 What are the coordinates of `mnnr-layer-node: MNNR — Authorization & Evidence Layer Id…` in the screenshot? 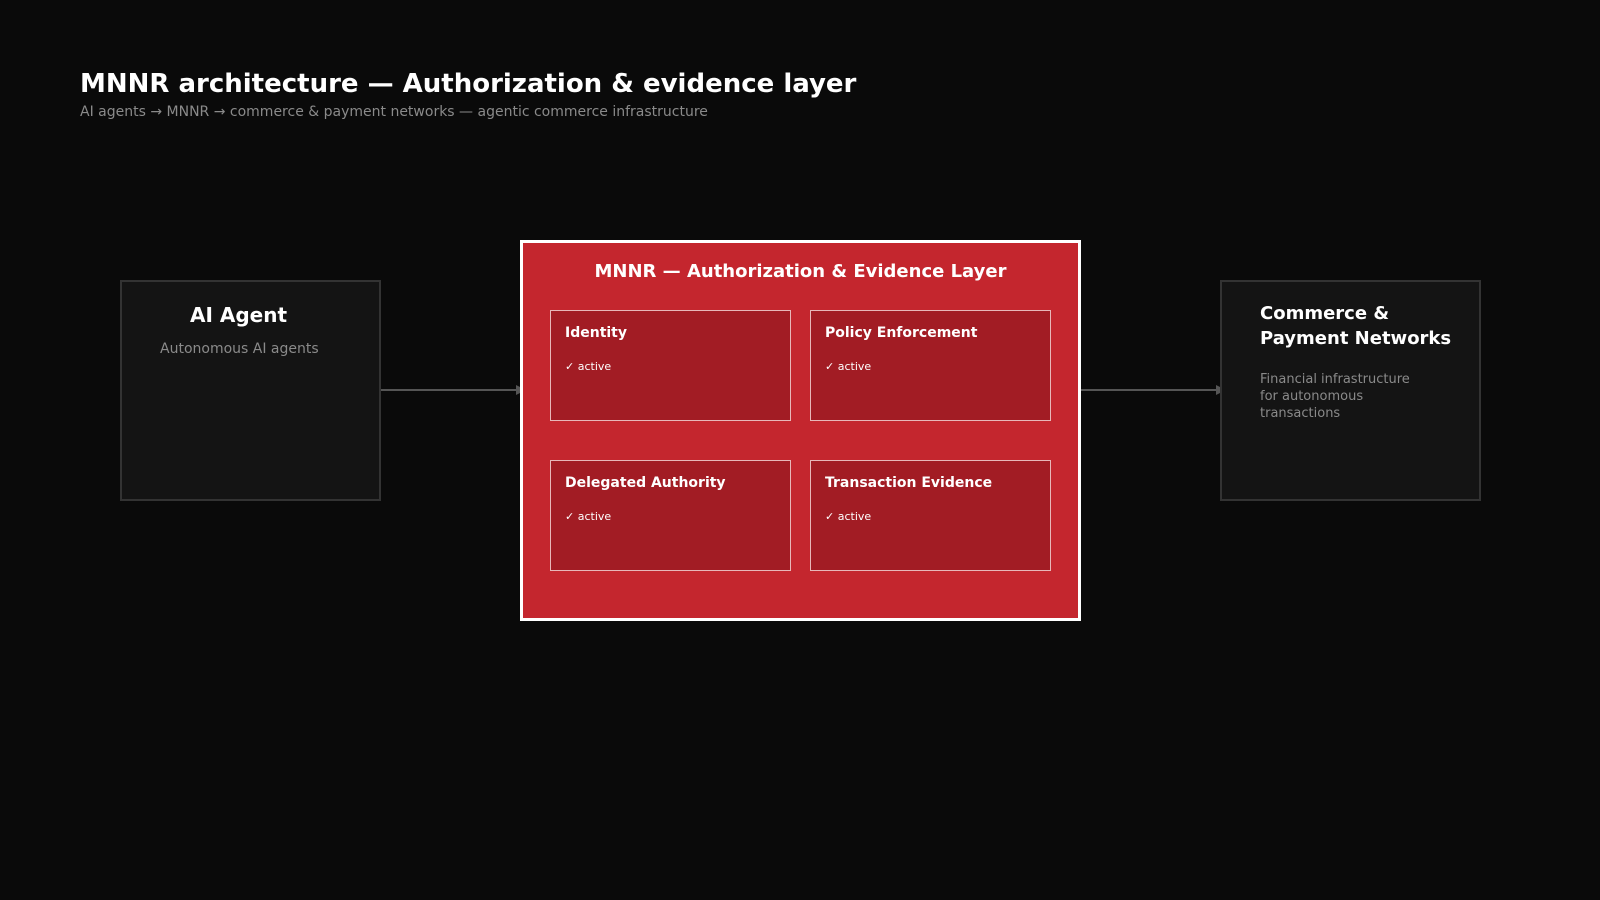 It's located at (800, 430).